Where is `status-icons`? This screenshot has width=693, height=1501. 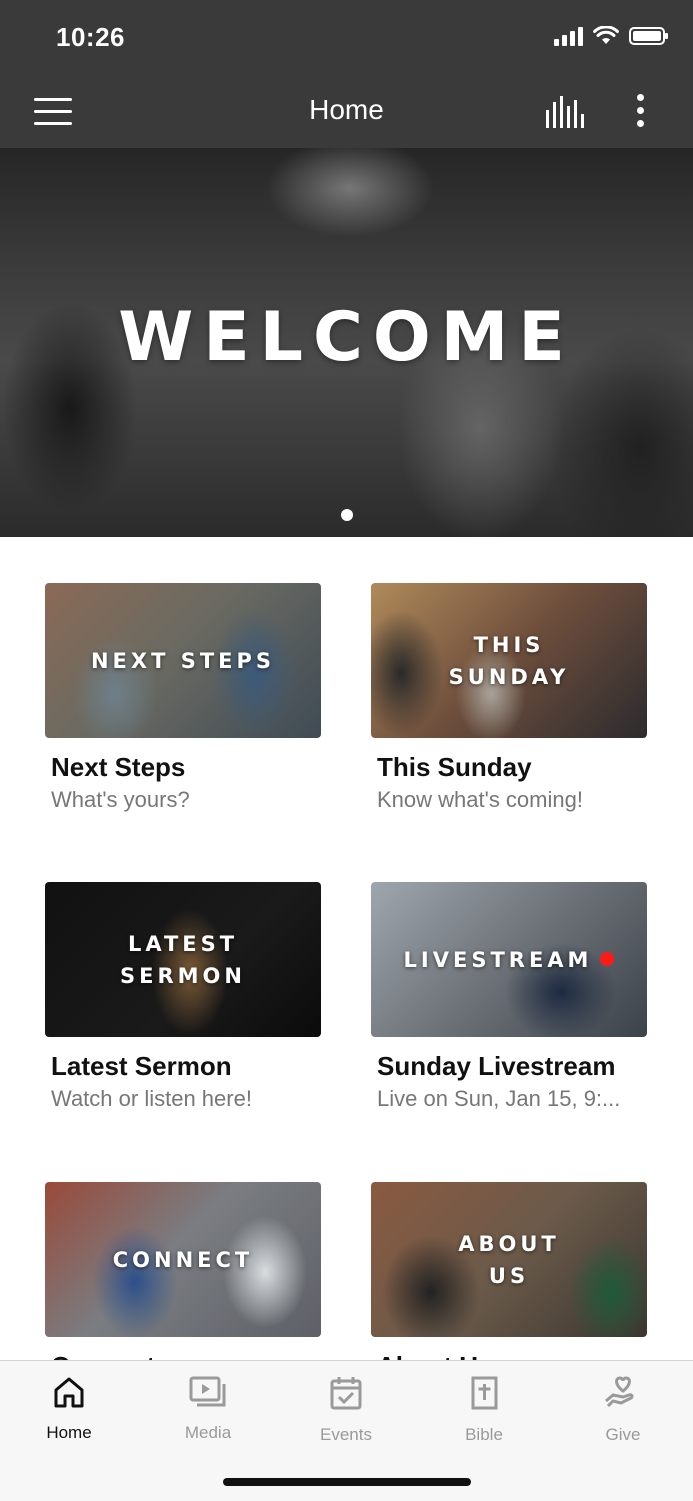 status-icons is located at coordinates (611, 36).